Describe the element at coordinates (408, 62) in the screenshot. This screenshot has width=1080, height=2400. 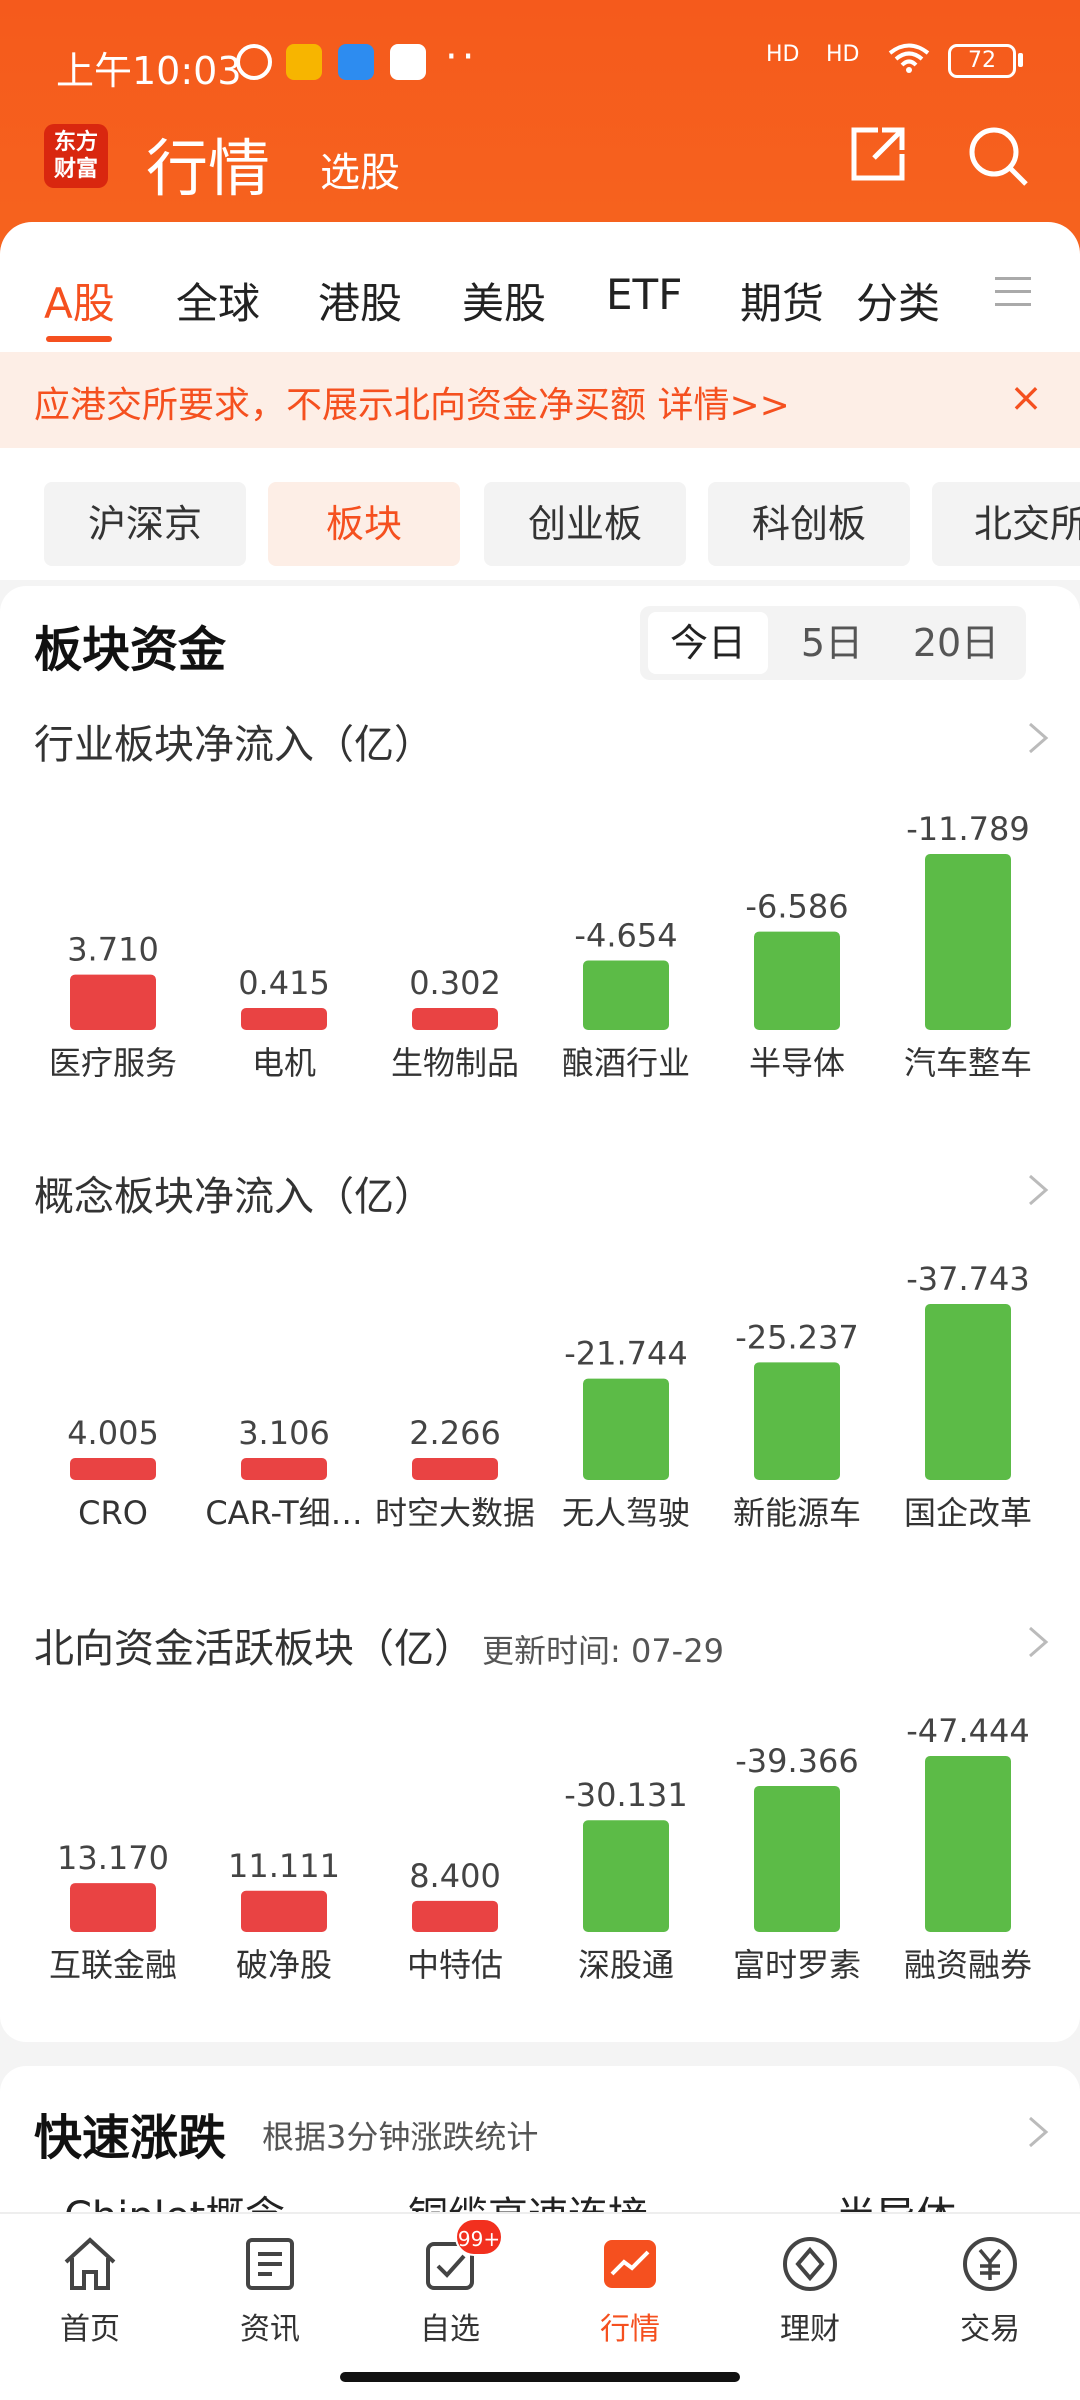
I see `calendar-app-icon` at that location.